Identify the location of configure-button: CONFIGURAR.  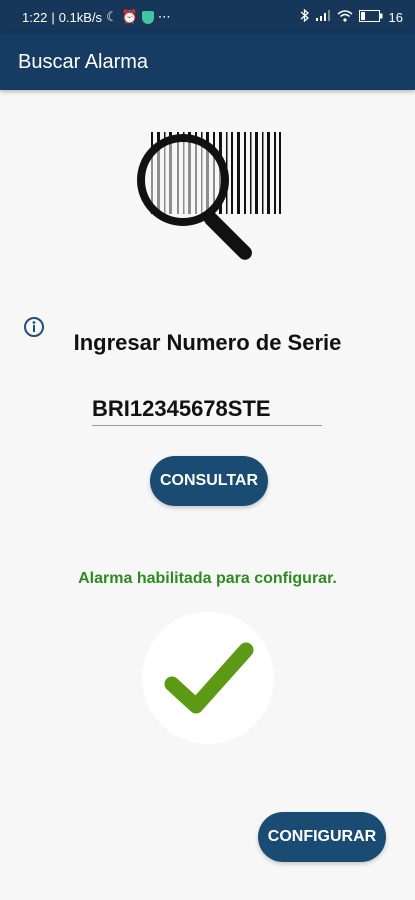
(322, 837).